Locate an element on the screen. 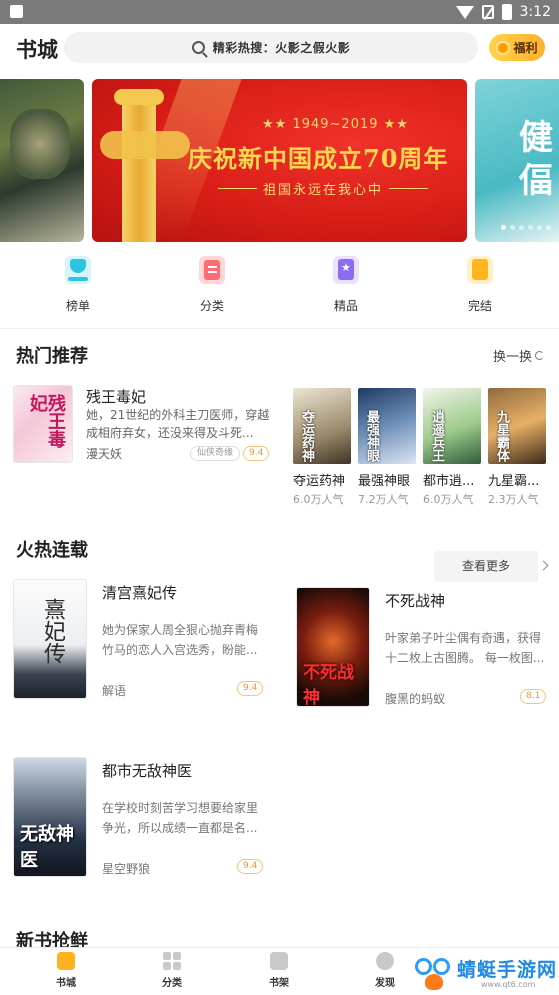  watermark-url: www.qt6.com is located at coordinates (508, 984).